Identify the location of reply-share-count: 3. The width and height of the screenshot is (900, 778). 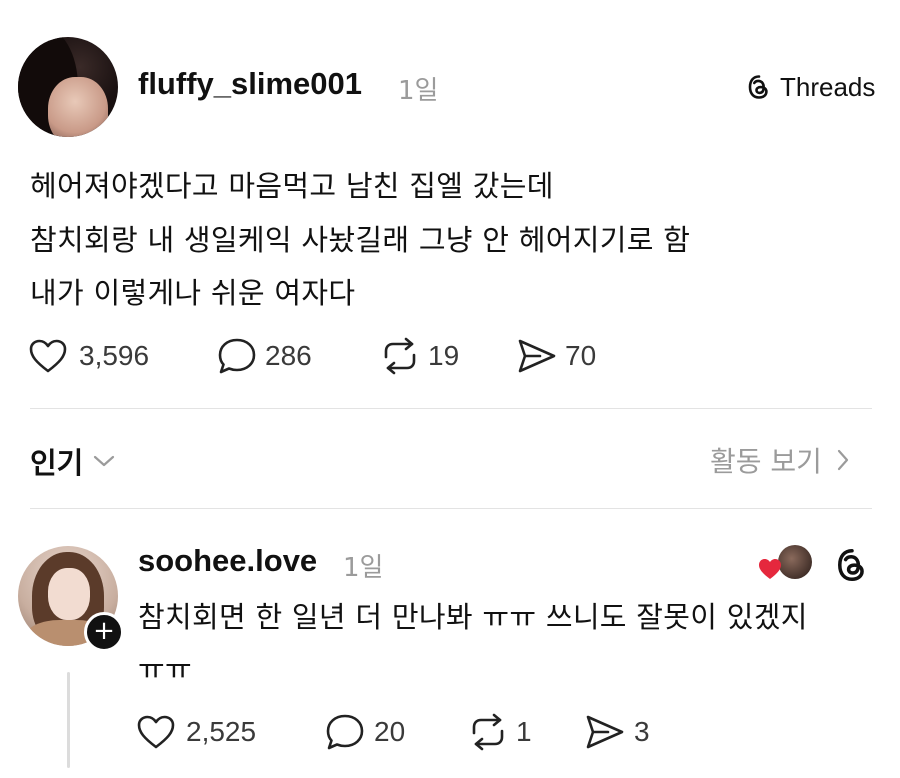
(642, 731).